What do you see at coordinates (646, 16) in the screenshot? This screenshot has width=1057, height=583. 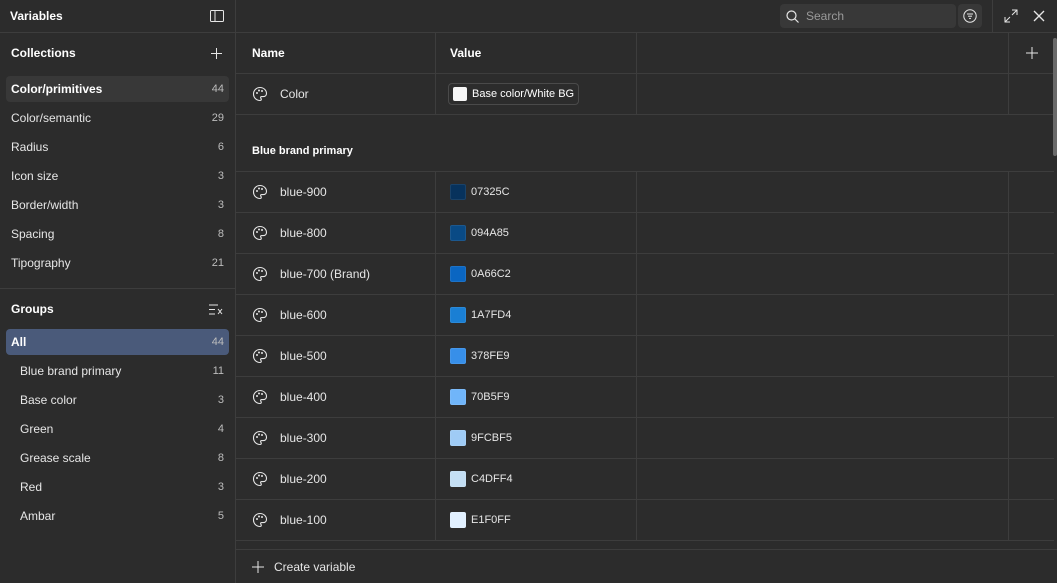 I see `top-toolbar` at bounding box center [646, 16].